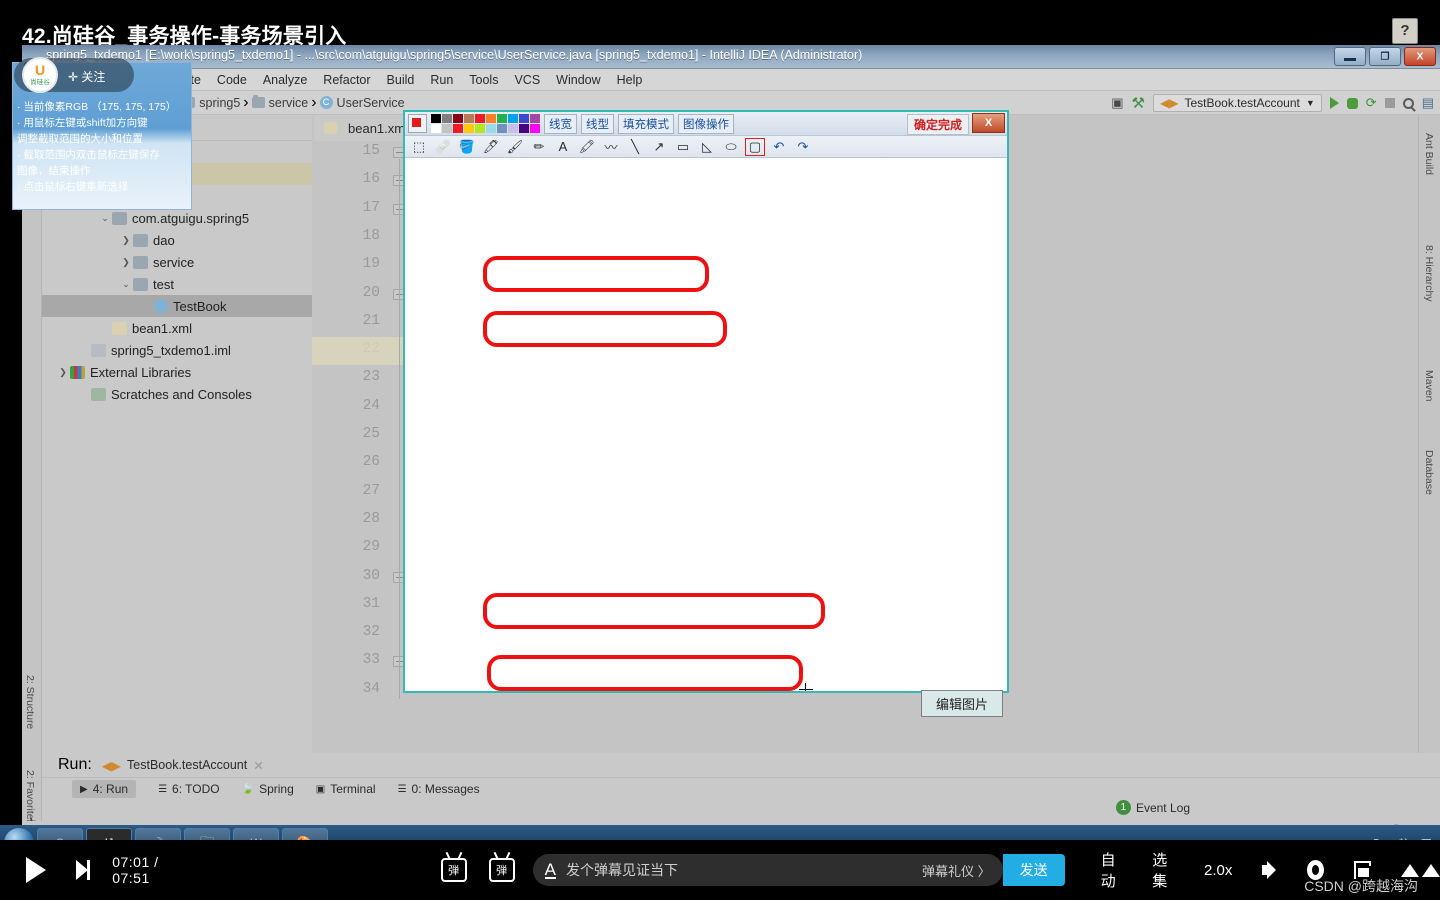 This screenshot has width=1440, height=900. What do you see at coordinates (346, 80) in the screenshot?
I see `menu-item-refactor: Refactor` at bounding box center [346, 80].